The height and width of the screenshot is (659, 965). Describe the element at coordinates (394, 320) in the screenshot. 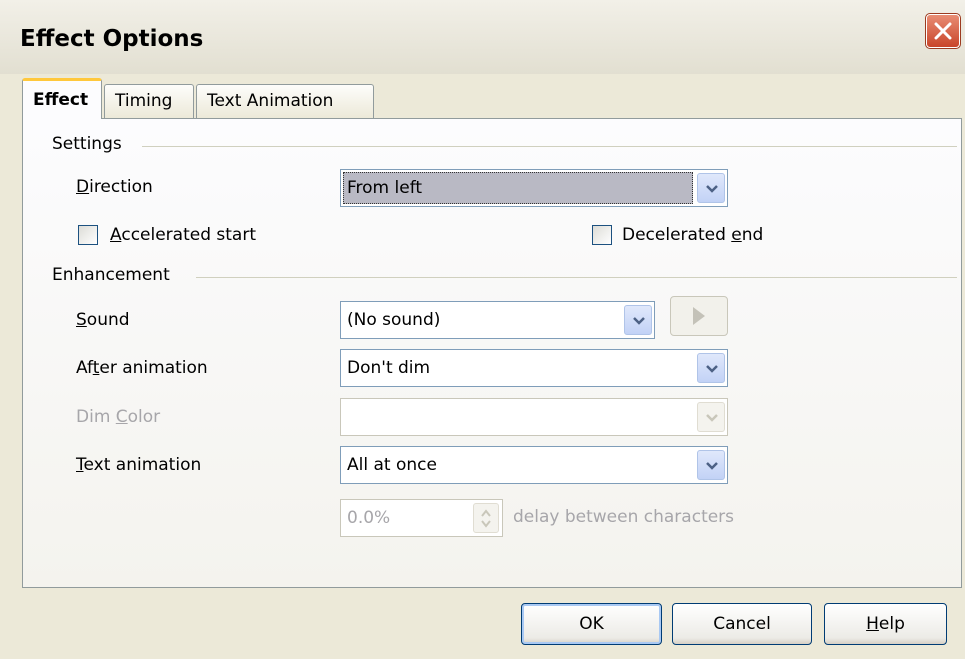

I see `sound-value: (No sound)` at that location.